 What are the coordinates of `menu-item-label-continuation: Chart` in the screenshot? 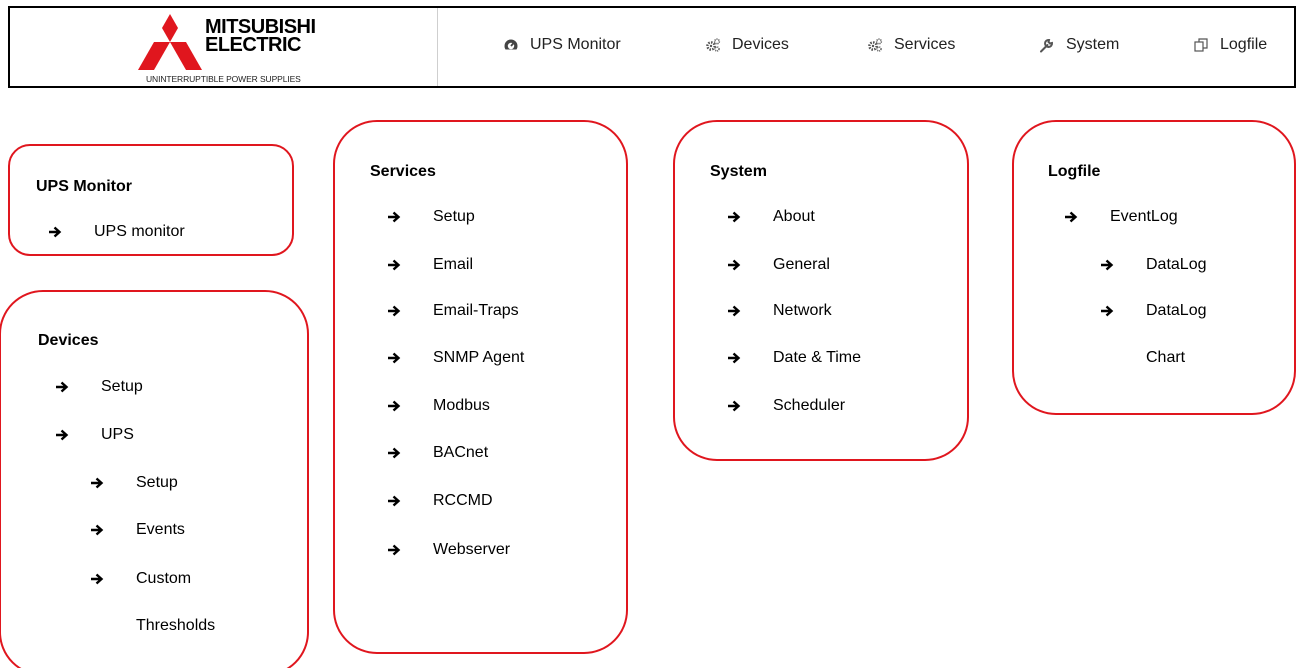 It's located at (1166, 357).